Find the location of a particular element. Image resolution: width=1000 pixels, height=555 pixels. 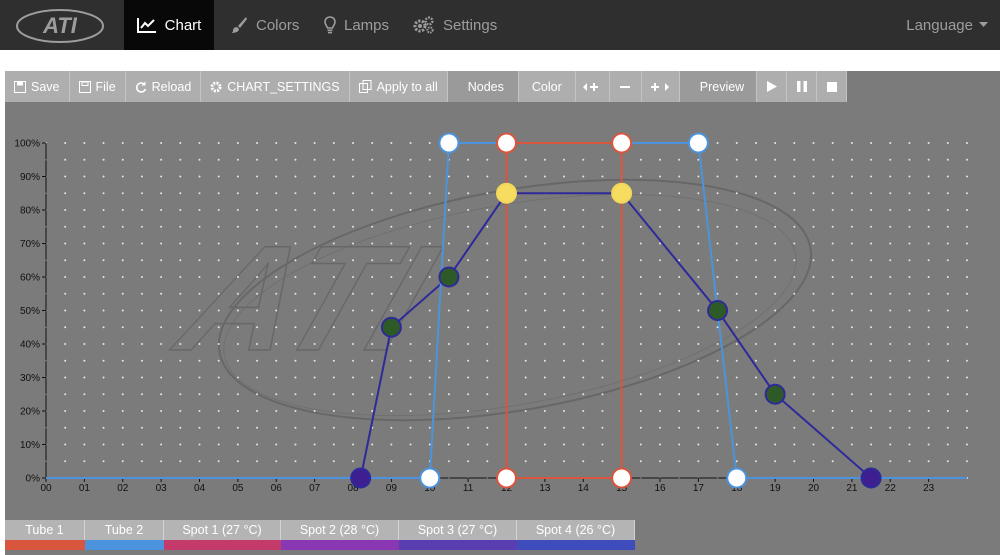

x-tick-label: 00 is located at coordinates (46, 488).